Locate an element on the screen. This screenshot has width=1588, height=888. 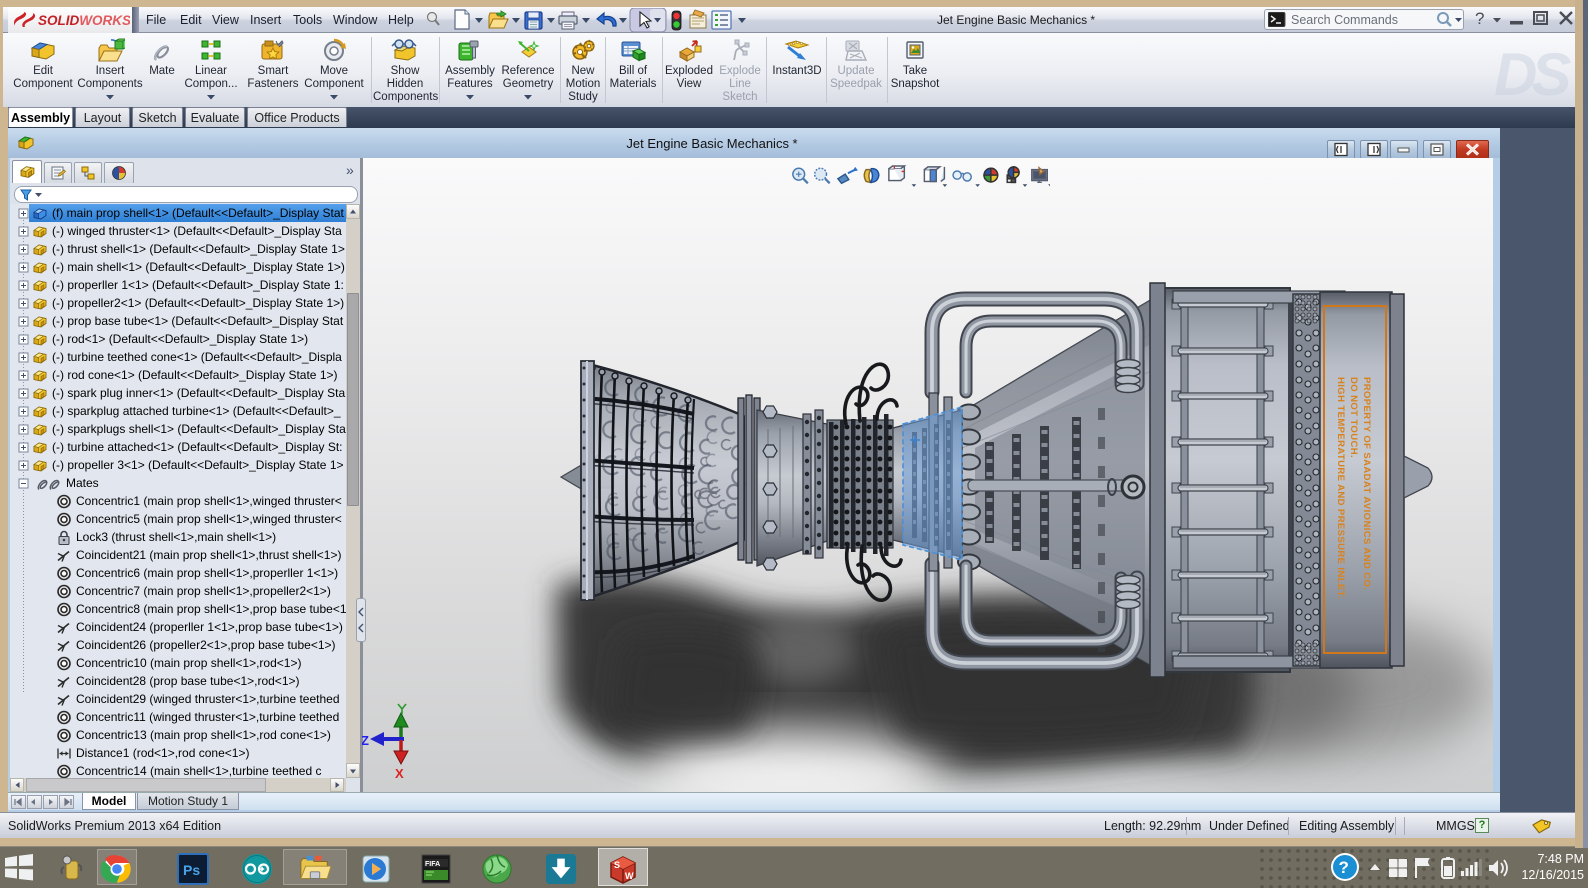
svg-text: Ps is located at coordinates (191, 870).